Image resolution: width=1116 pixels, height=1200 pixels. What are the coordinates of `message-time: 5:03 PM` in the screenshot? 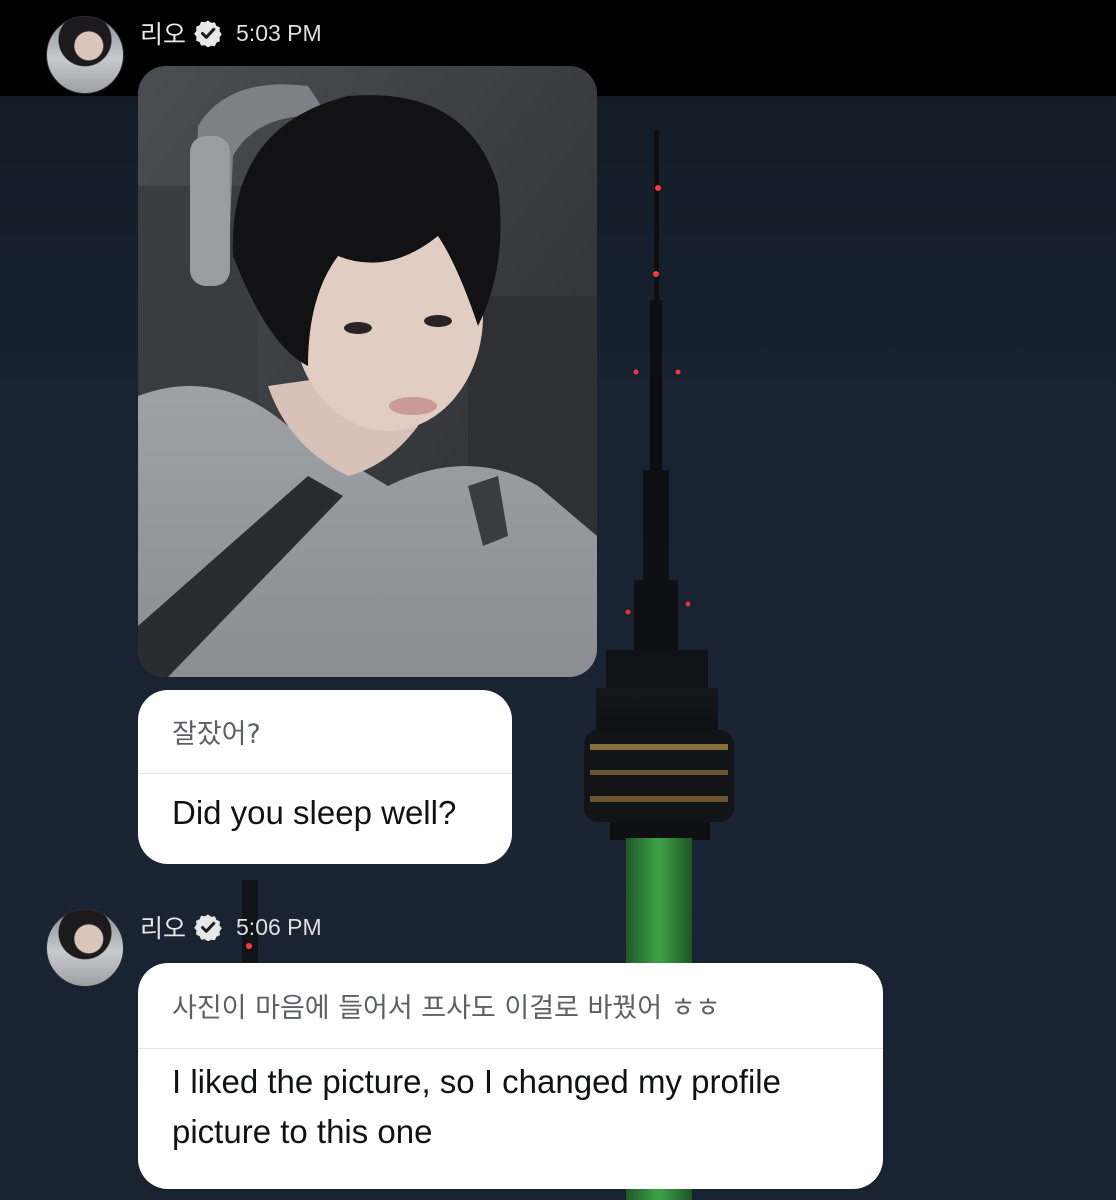 It's located at (279, 32).